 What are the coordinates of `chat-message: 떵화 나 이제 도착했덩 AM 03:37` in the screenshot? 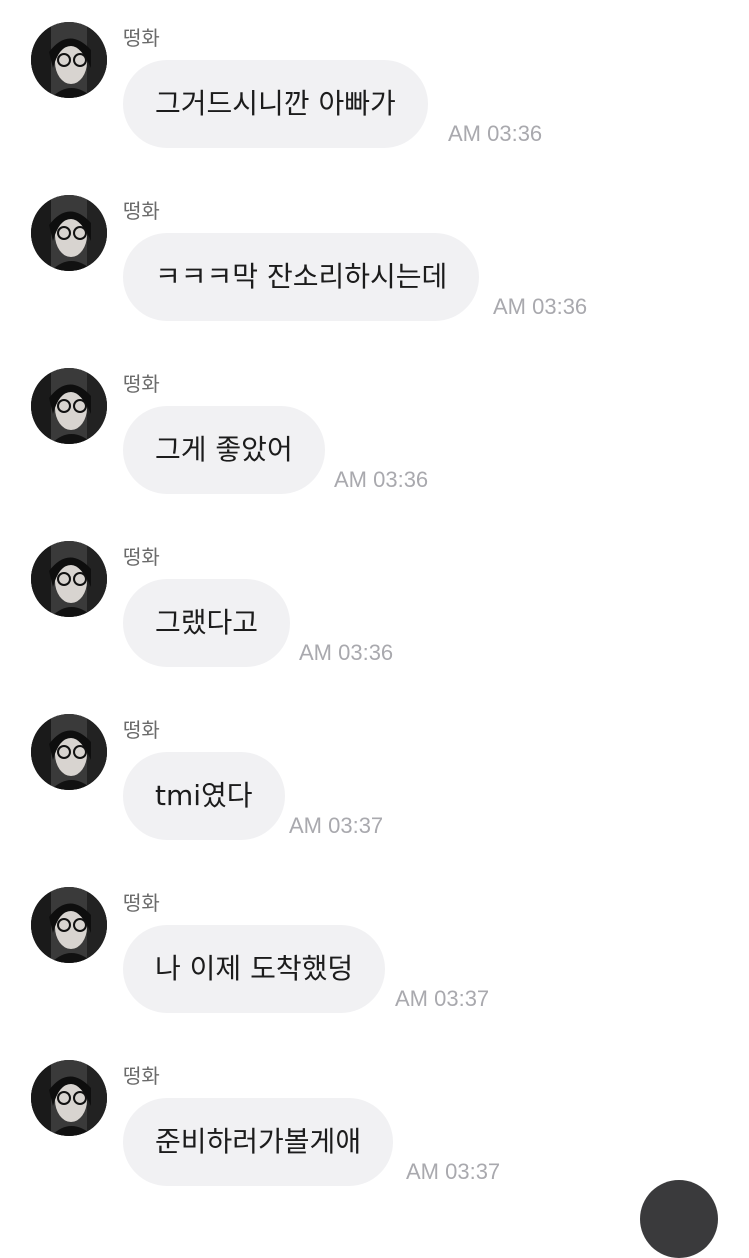 It's located at (374, 939).